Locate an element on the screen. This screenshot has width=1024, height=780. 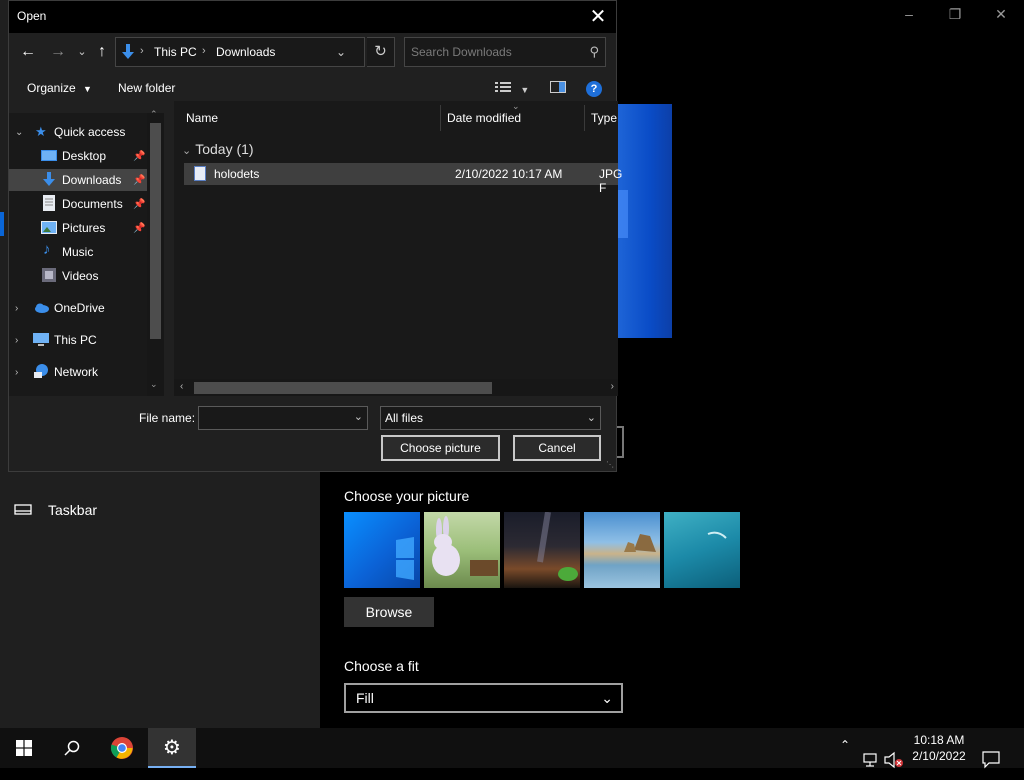
taskbar-clock: 10:18 AM 2/10/2022 is located at coordinates (939, 748).